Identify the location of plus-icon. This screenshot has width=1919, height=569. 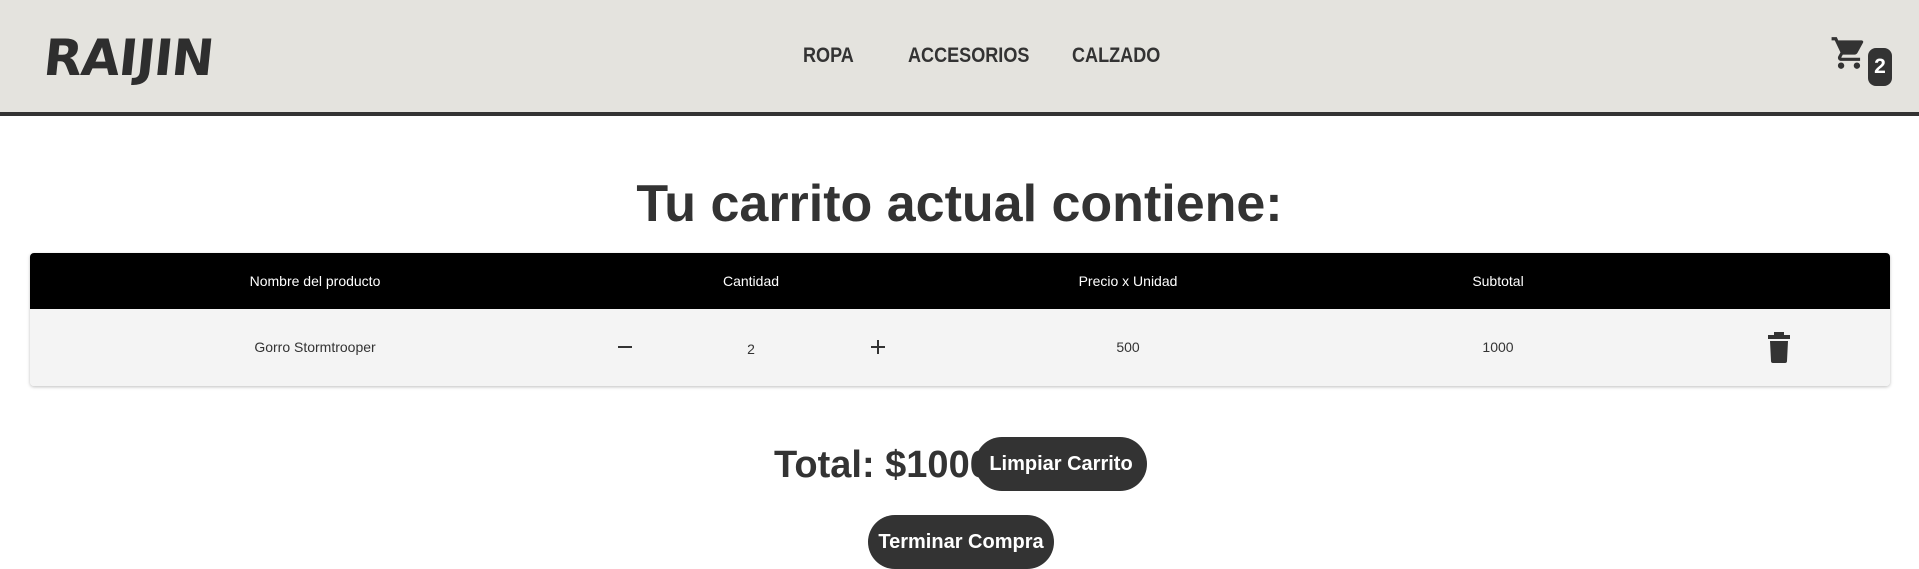
(878, 347).